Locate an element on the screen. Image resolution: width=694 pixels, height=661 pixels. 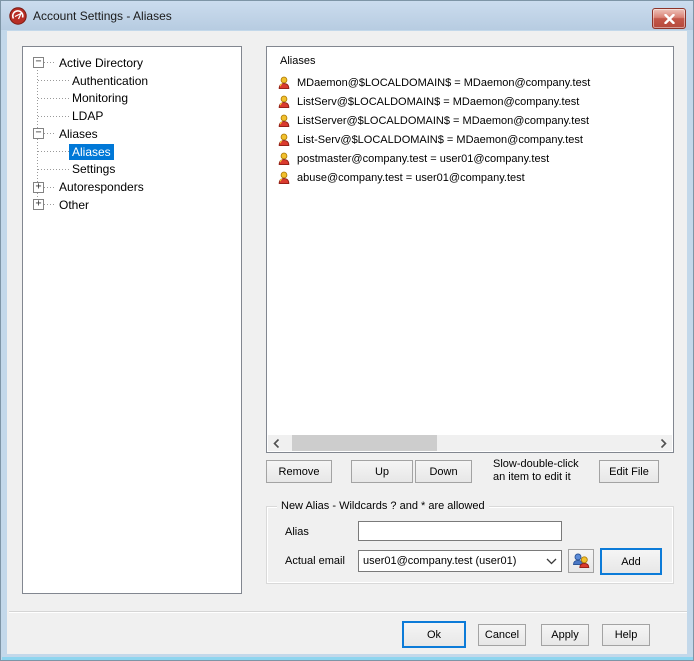
scroll-left-arrow-icon is located at coordinates (276, 443).